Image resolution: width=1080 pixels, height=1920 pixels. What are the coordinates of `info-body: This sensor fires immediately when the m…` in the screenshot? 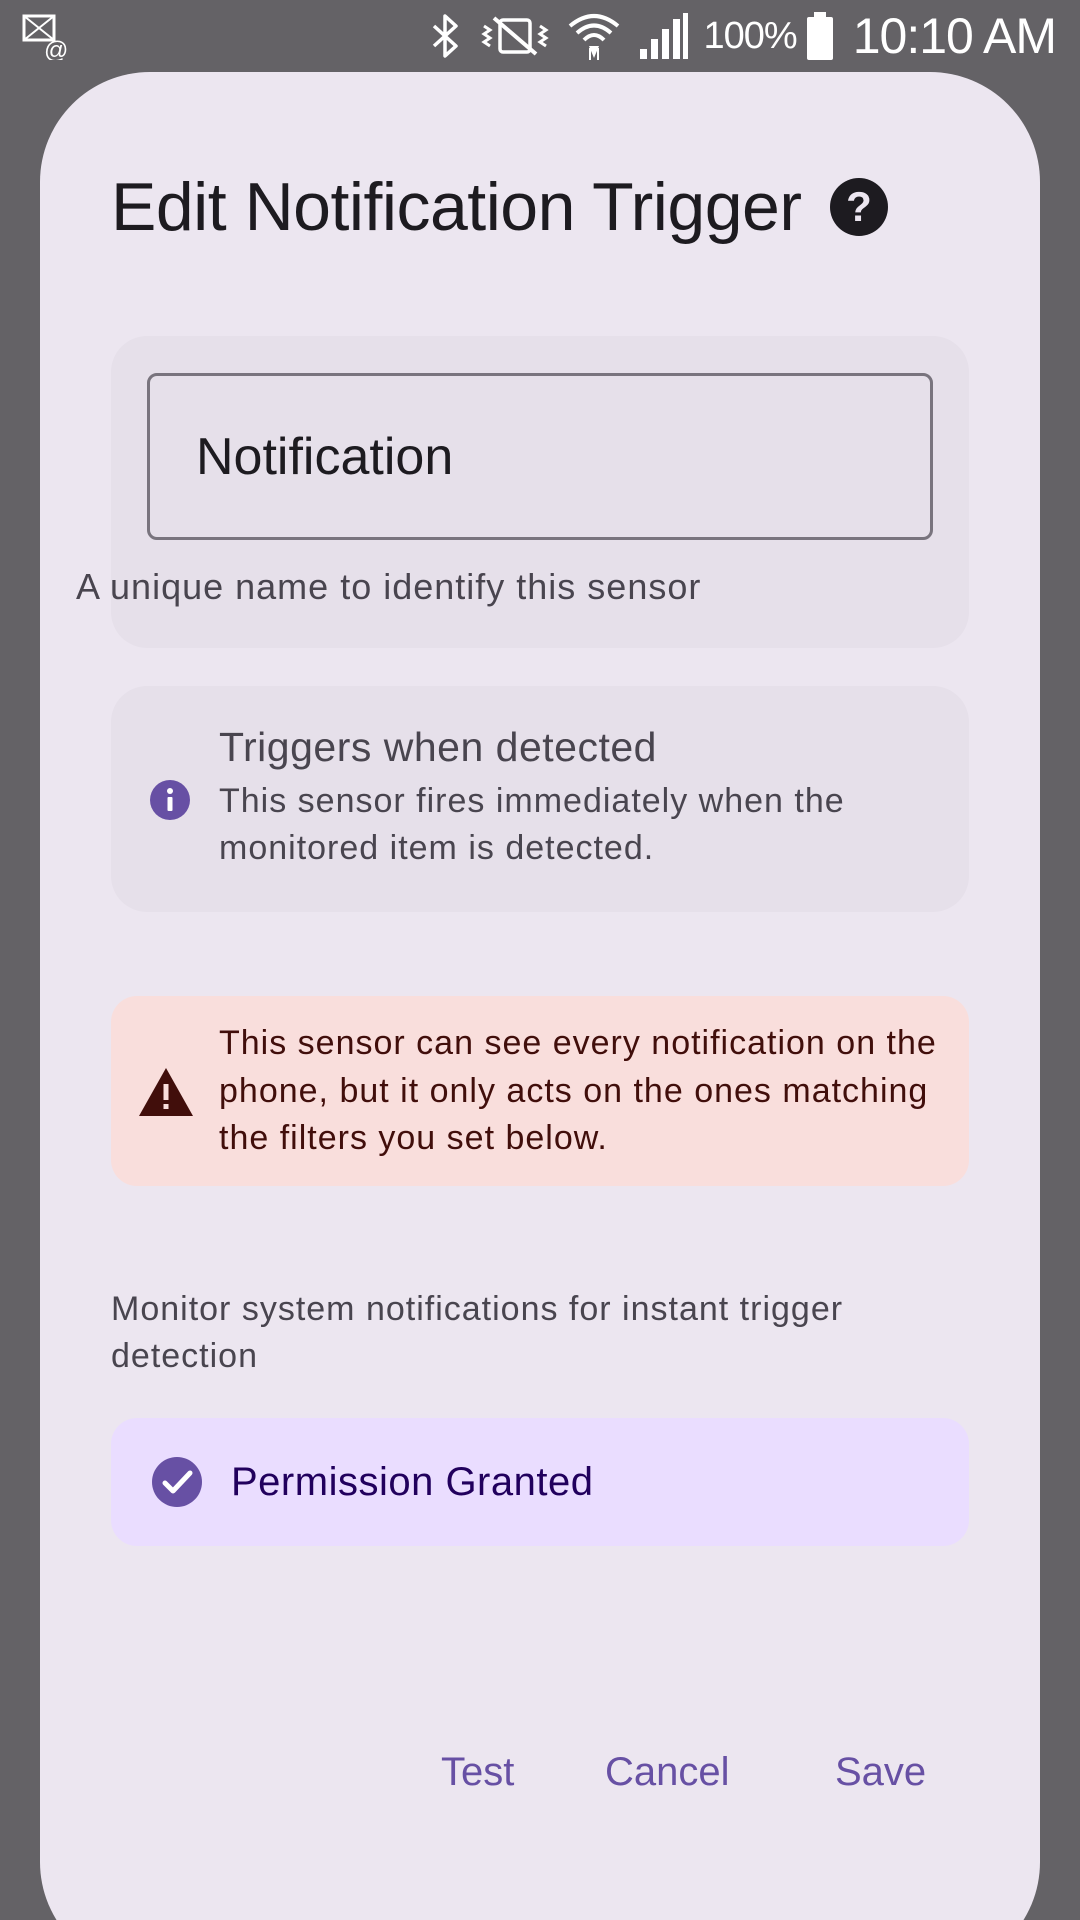 It's located at (532, 824).